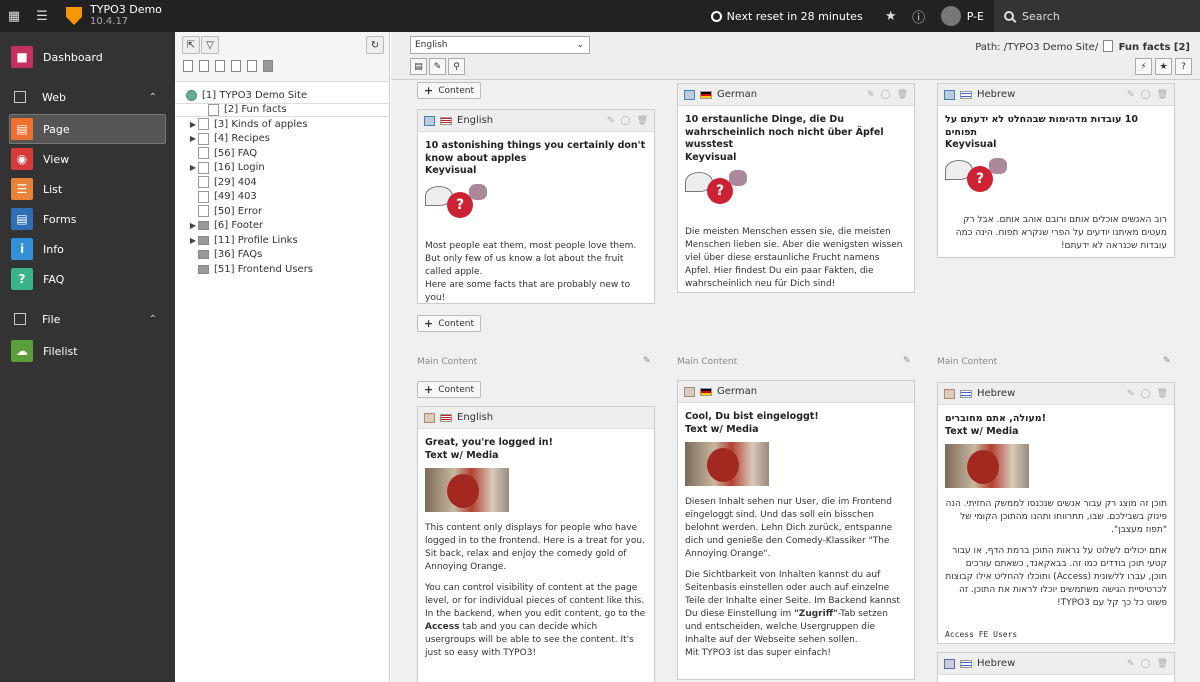 This screenshot has height=682, width=1200. I want to click on view-eye-icon: ◉, so click(22, 159).